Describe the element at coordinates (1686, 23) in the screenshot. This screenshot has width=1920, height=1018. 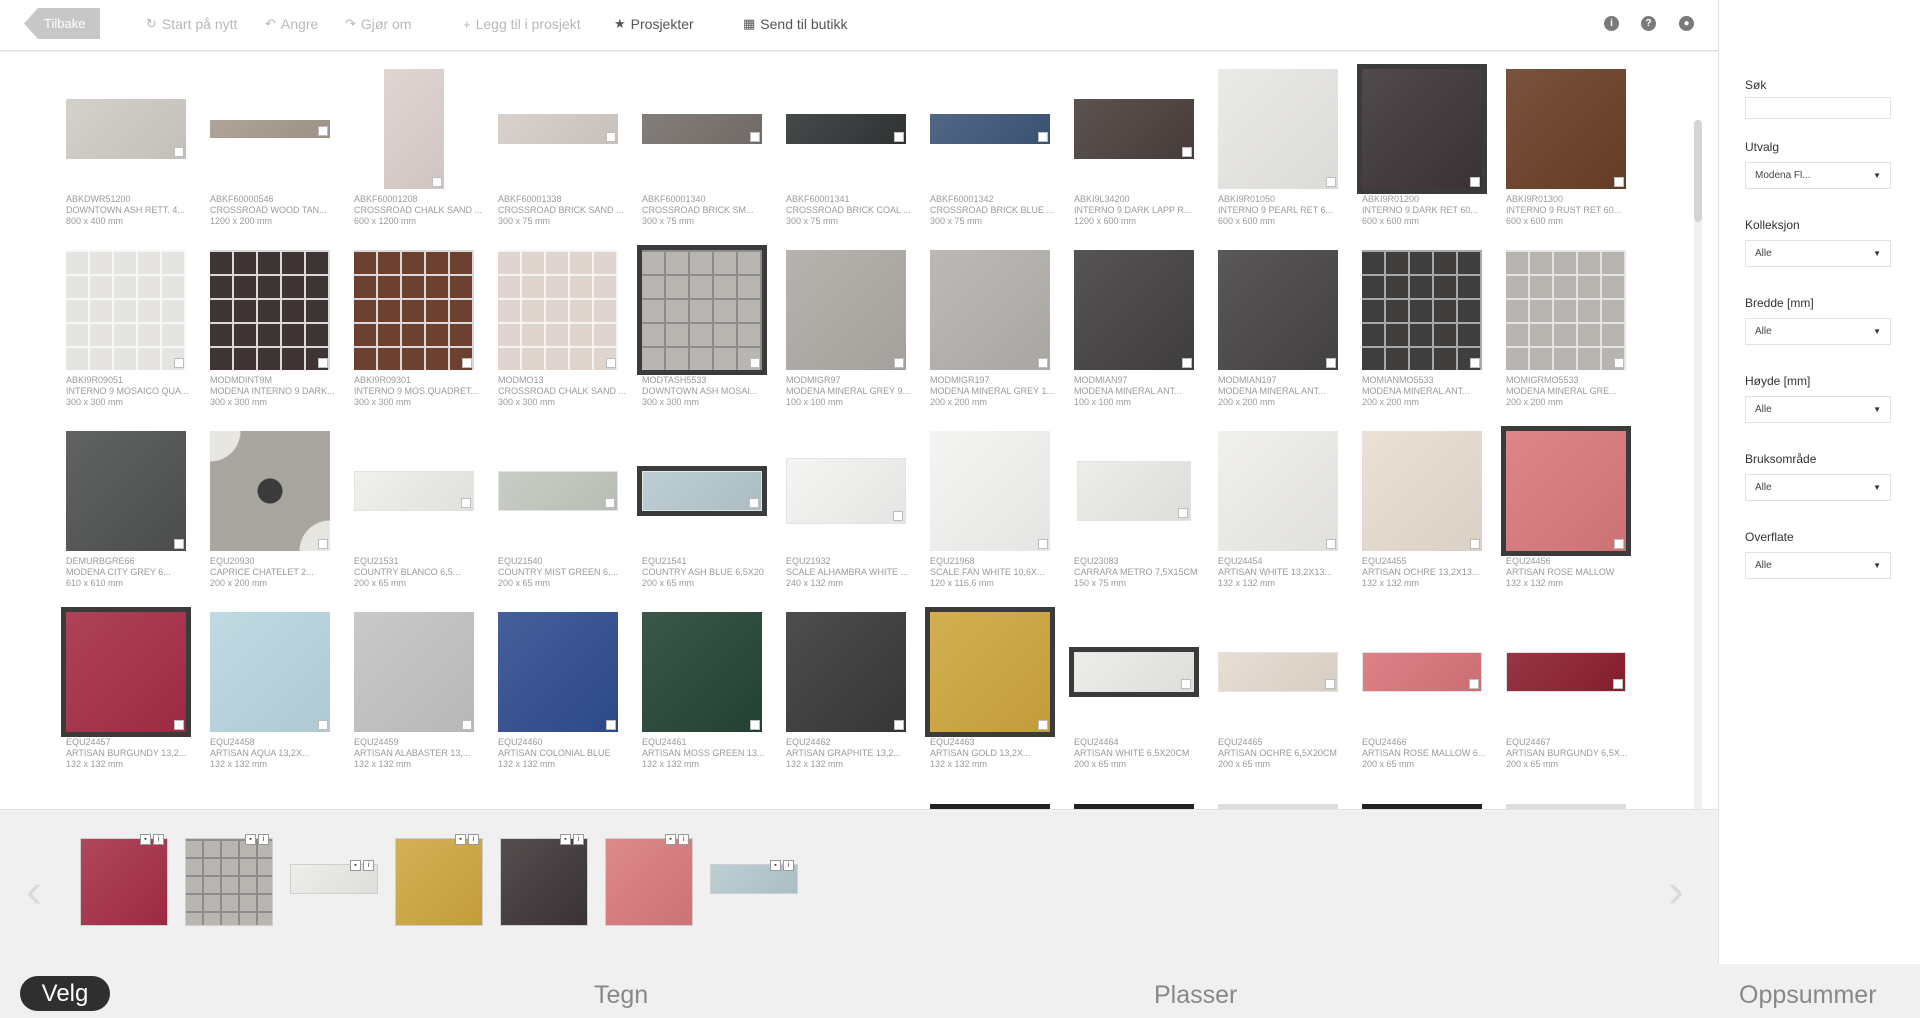
I see `user-icon: ●` at that location.